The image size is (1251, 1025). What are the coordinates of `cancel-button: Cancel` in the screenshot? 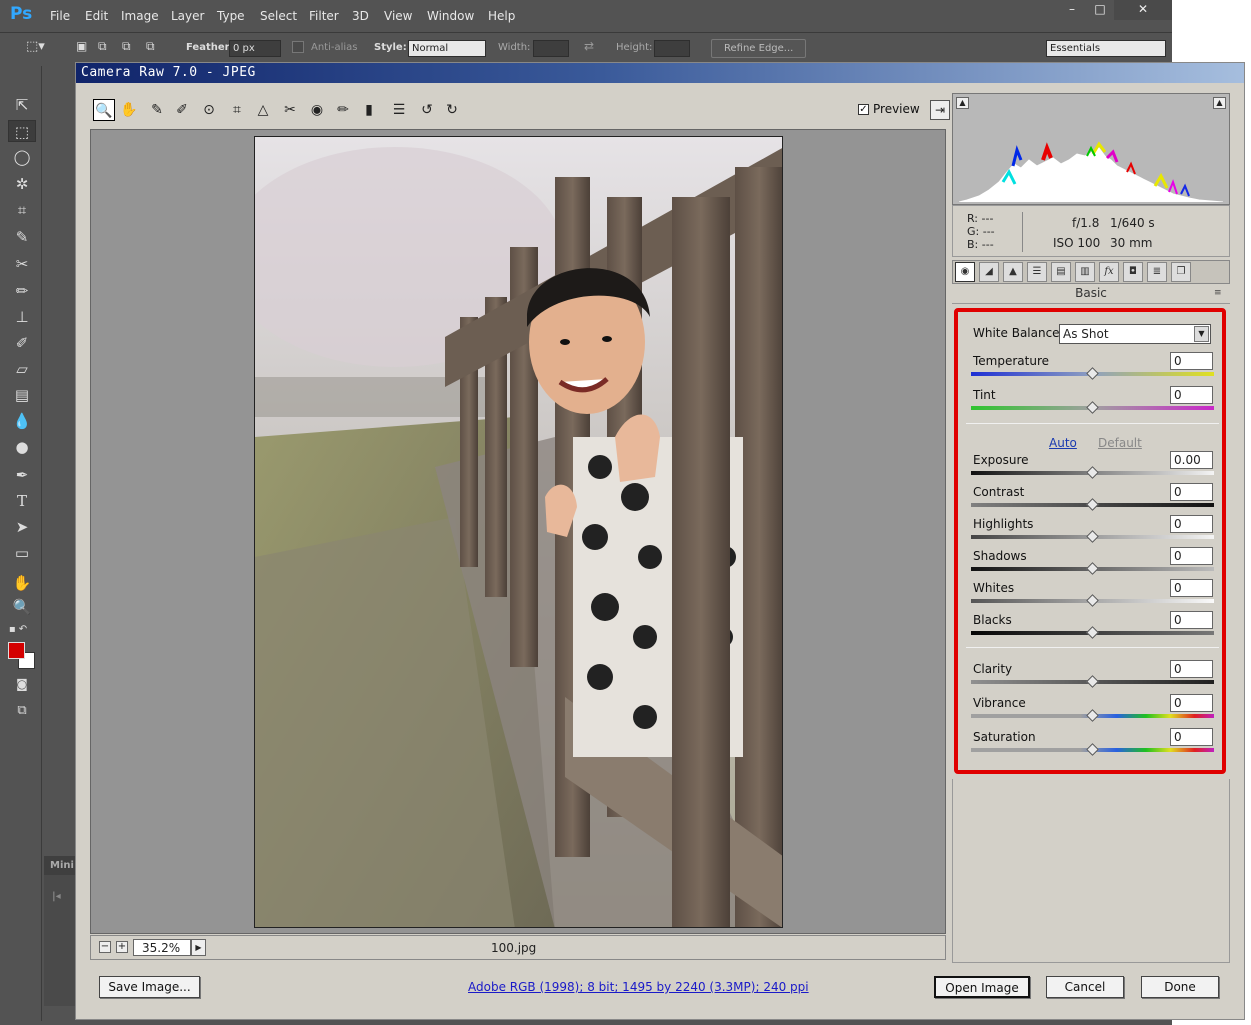 It's located at (1085, 987).